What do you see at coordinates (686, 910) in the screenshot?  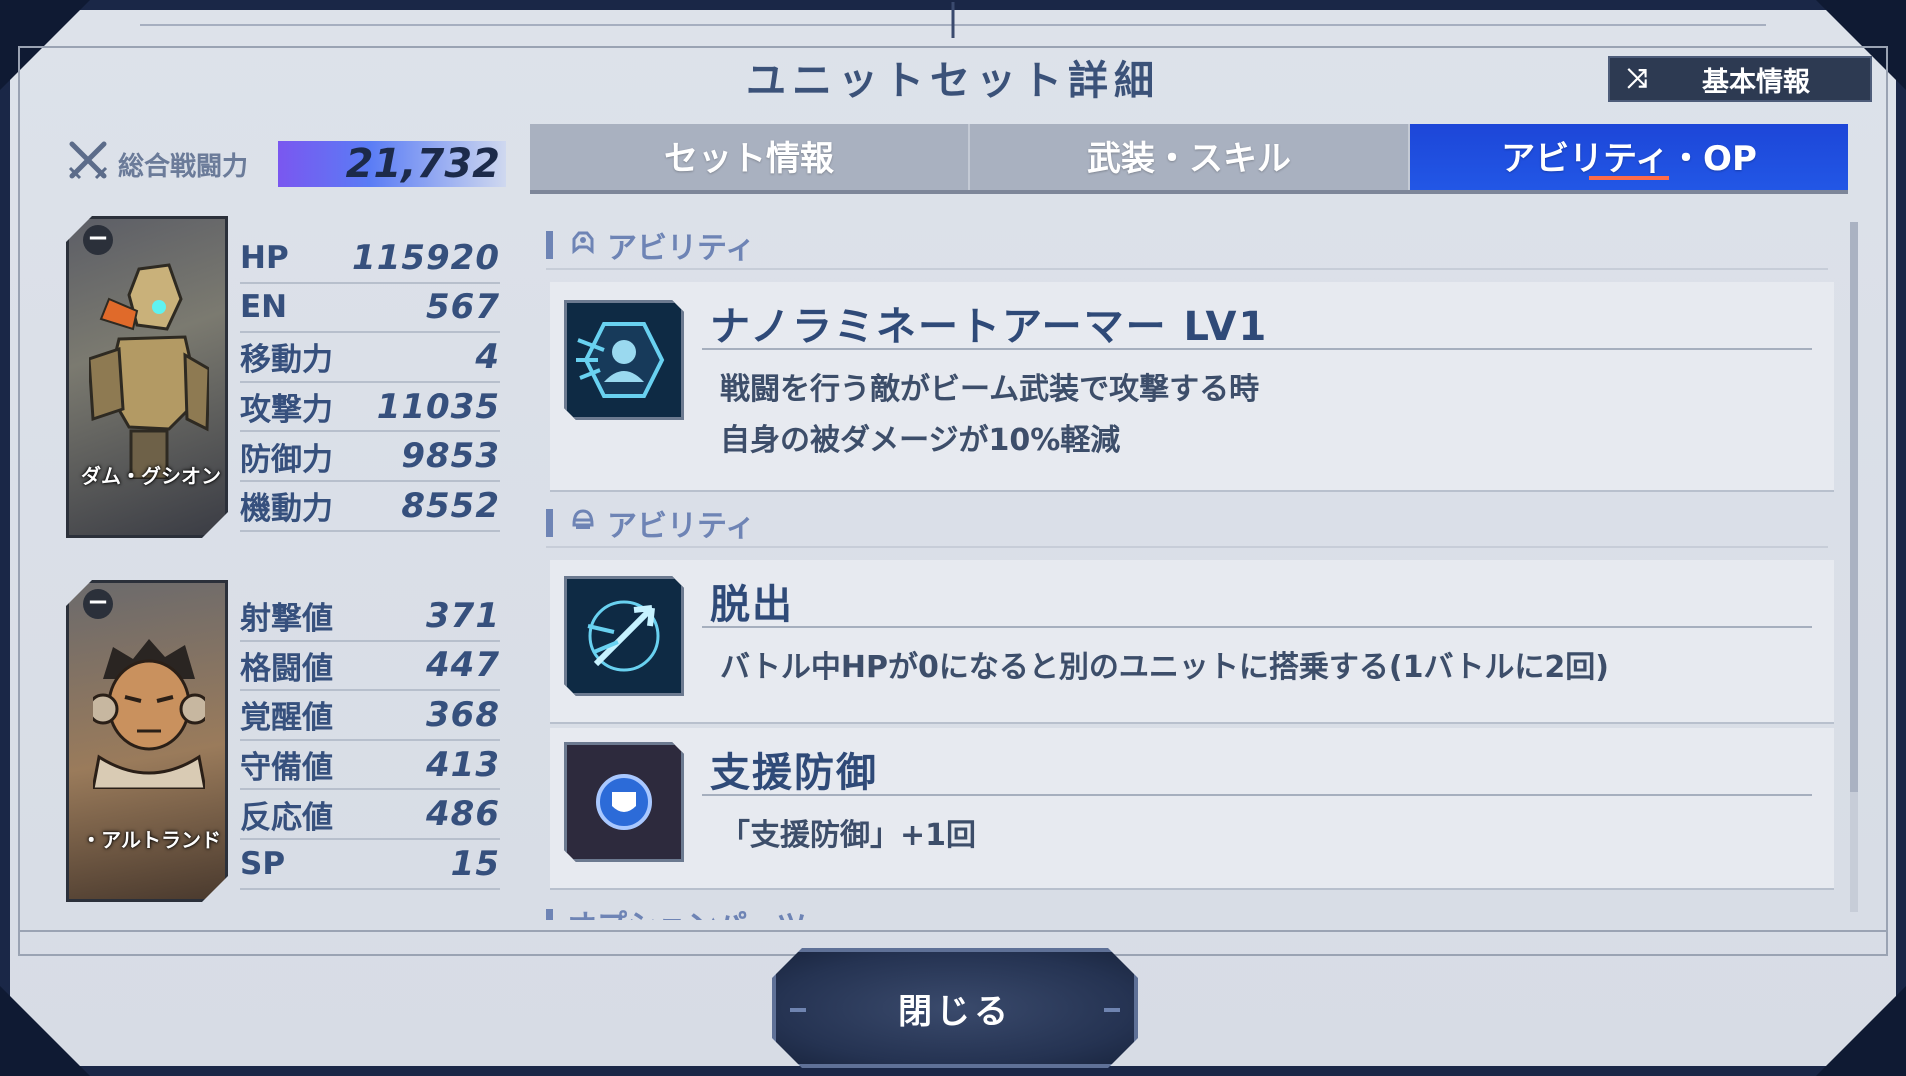 I see `section-title: オプションパーツ` at bounding box center [686, 910].